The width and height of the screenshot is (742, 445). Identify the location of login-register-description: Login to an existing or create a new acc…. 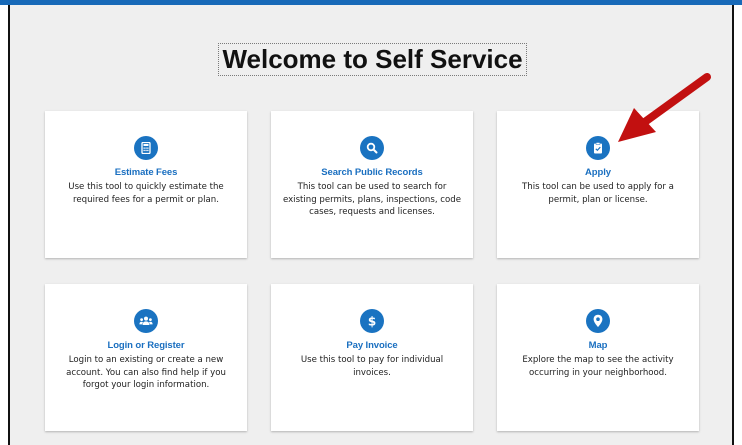
(146, 372).